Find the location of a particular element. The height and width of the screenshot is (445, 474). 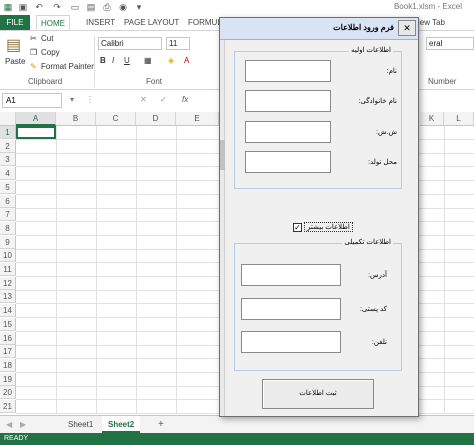

row-header: 2 is located at coordinates (8, 146).